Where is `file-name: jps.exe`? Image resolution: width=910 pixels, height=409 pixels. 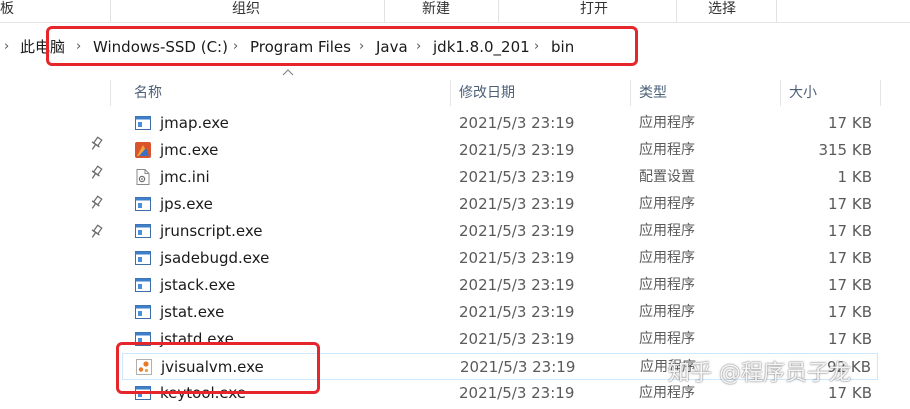
file-name: jps.exe is located at coordinates (186, 204).